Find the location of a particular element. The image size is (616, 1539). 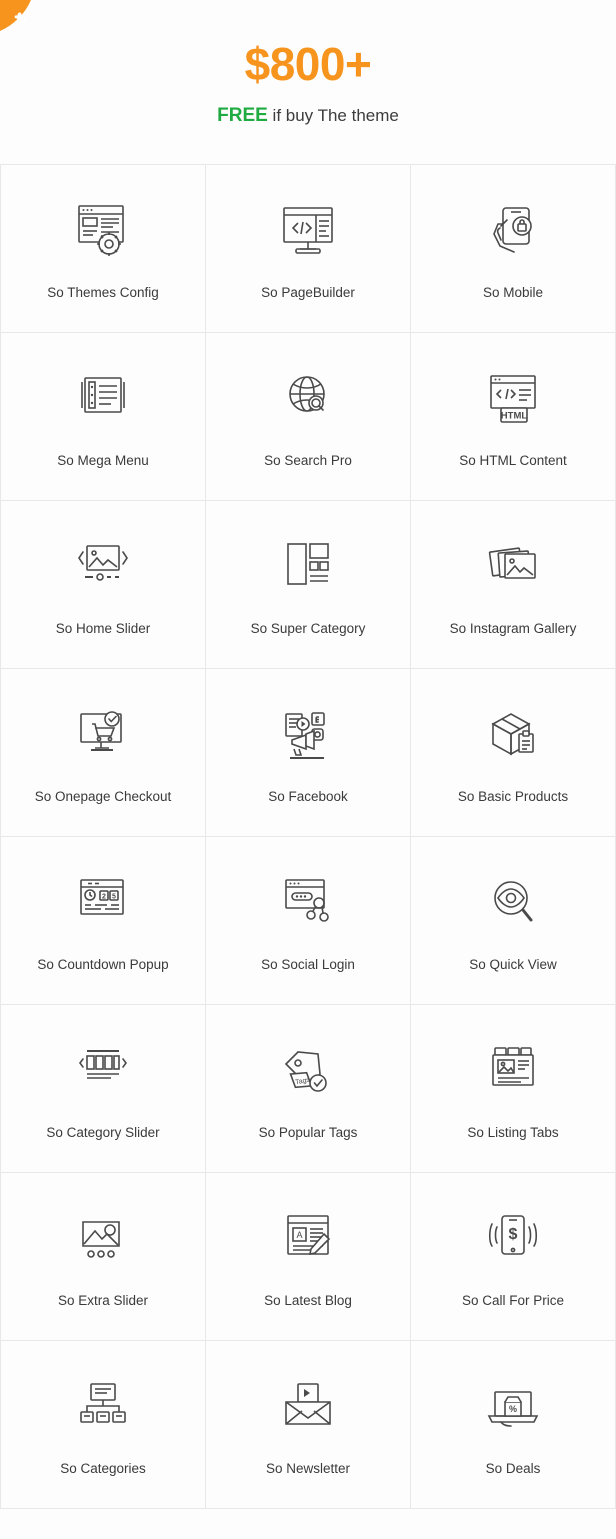

grid-item-label: So HTML Content is located at coordinates (513, 461).